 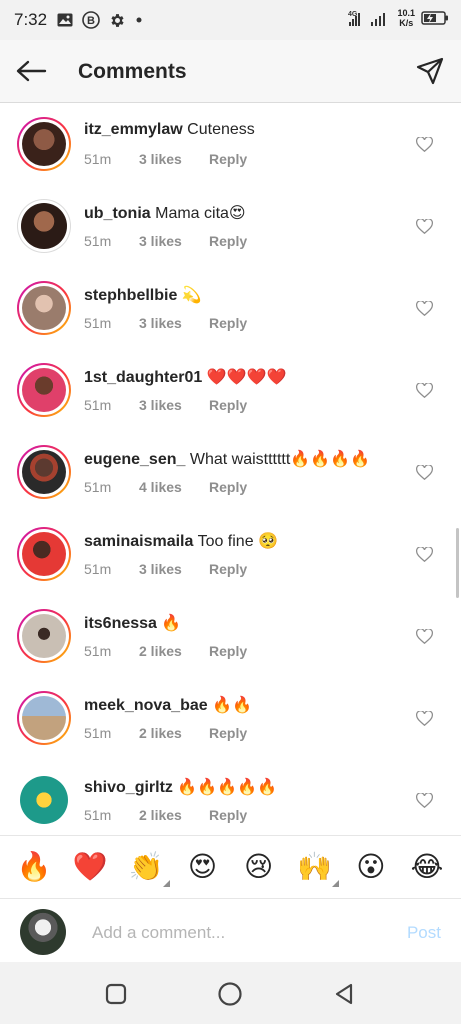 What do you see at coordinates (132, 71) in the screenshot?
I see `page-title: Comments` at bounding box center [132, 71].